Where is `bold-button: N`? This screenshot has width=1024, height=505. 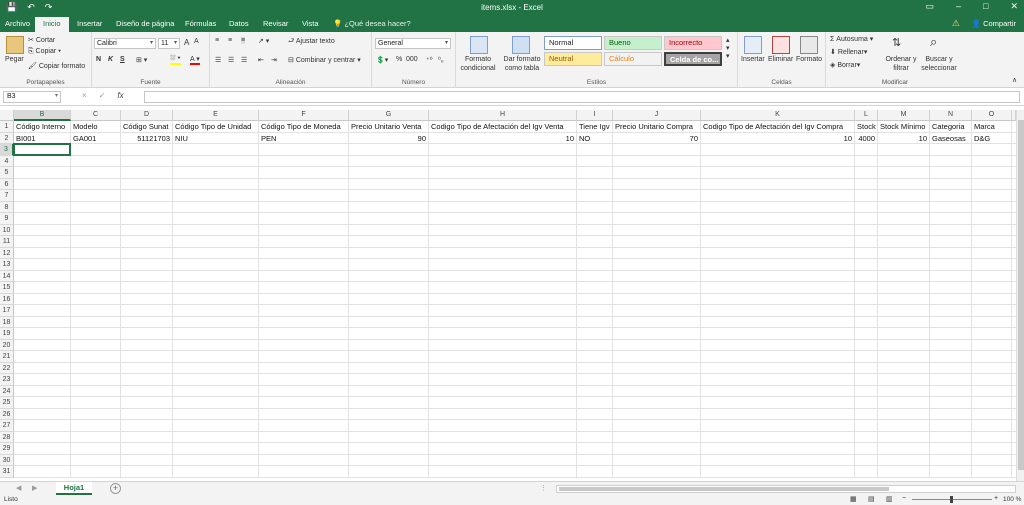 bold-button: N is located at coordinates (98, 59).